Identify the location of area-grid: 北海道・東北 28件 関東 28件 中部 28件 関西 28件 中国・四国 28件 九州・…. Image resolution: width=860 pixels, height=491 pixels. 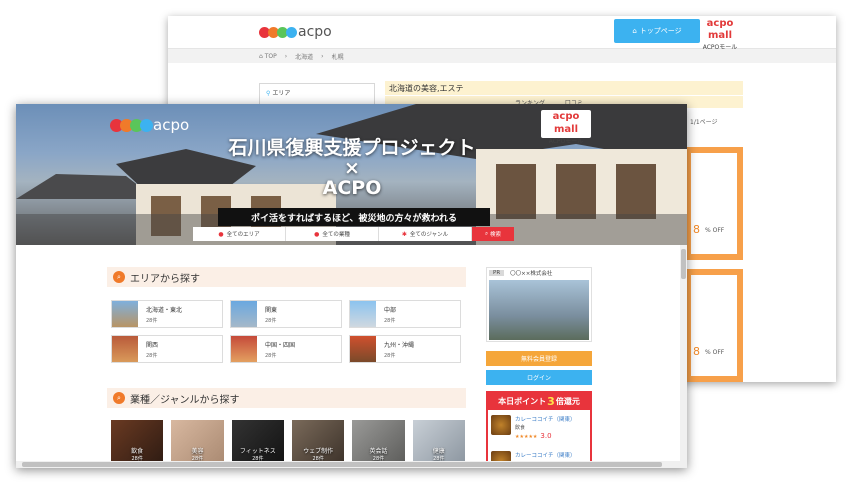
(288, 331).